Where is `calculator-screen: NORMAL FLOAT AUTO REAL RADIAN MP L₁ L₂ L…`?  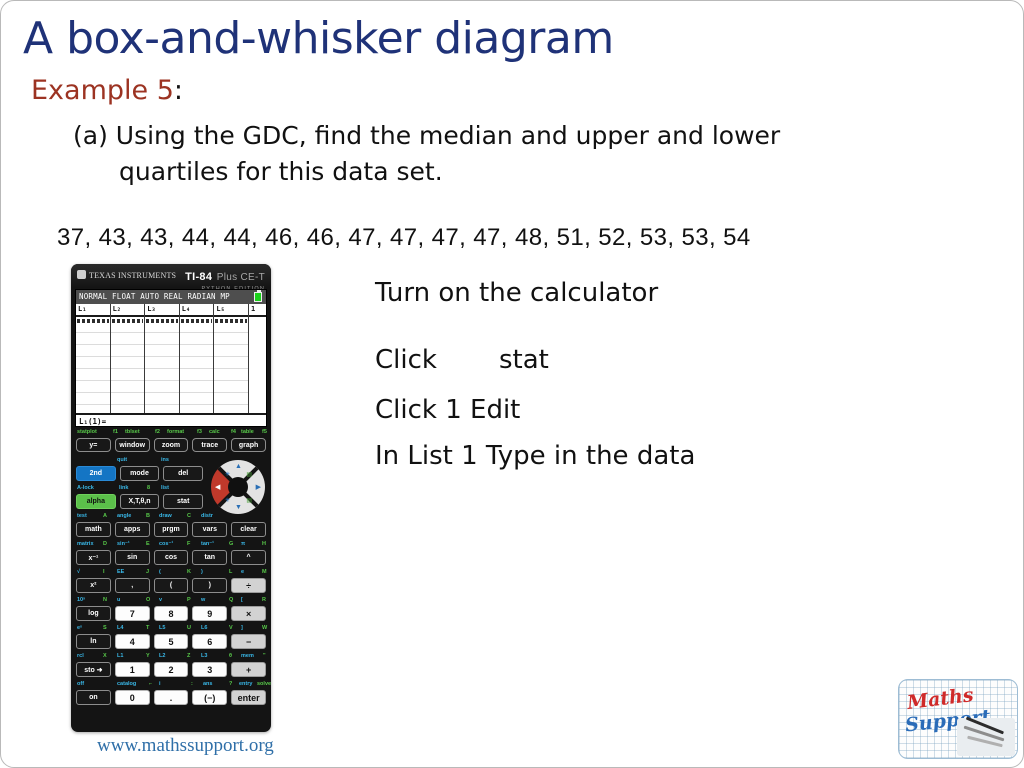
calculator-screen: NORMAL FLOAT AUTO REAL RADIAN MP L₁ L₂ L… is located at coordinates (171, 358).